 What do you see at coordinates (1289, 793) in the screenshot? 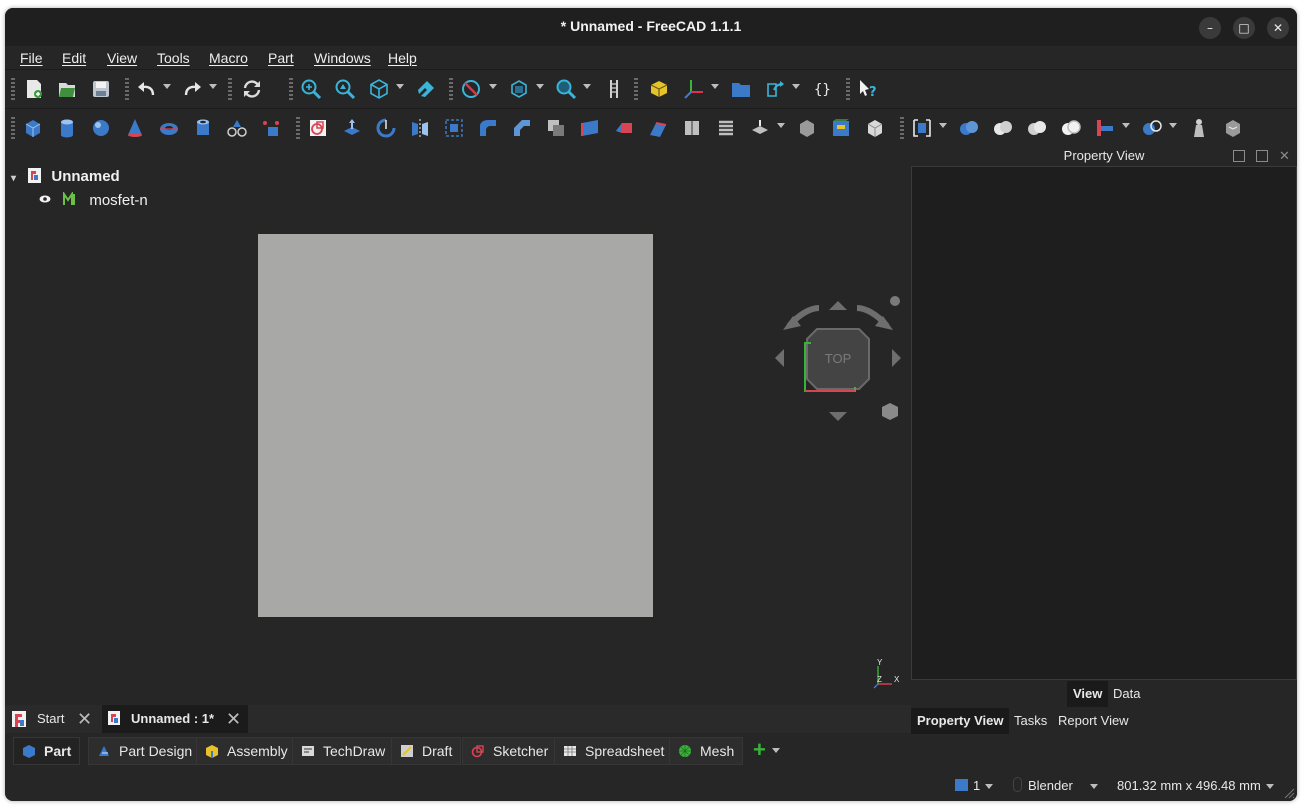
I see `resize-grip-icon` at bounding box center [1289, 793].